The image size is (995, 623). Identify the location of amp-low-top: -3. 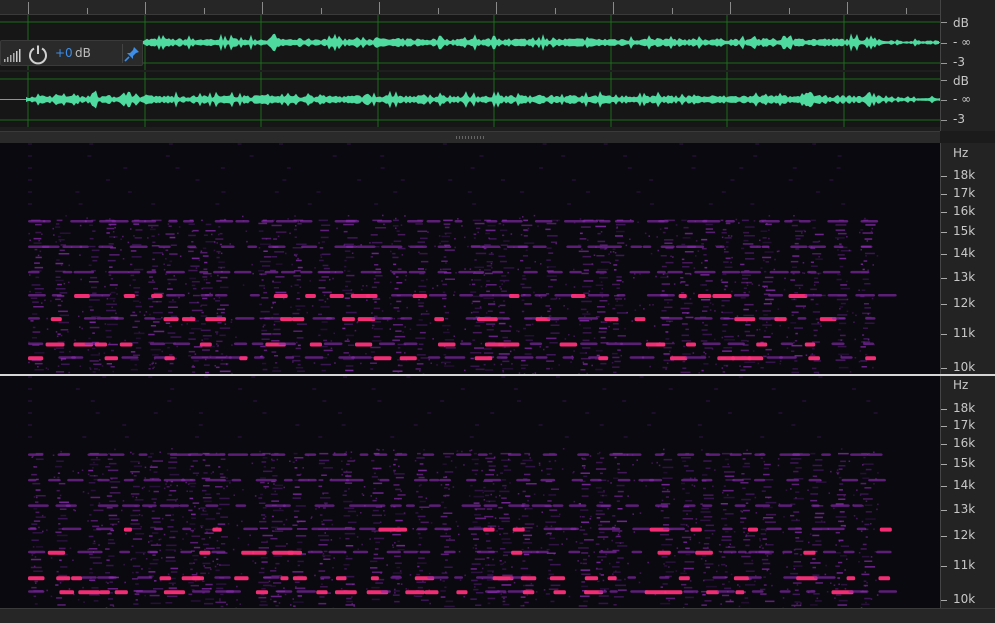
(959, 62).